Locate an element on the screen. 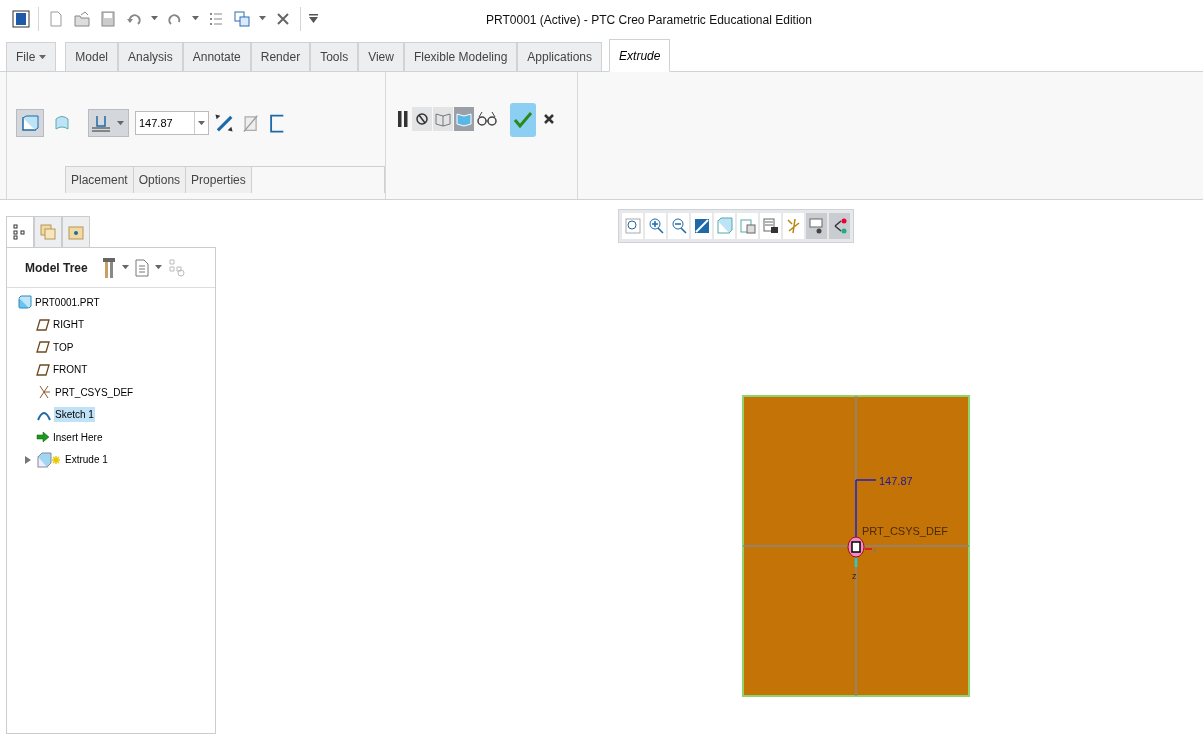  shaded-sheet-icon is located at coordinates (464, 119).